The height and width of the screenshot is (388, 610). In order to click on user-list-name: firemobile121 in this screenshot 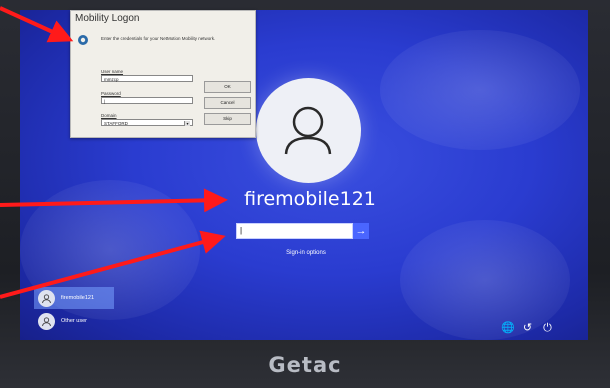, I will do `click(78, 298)`.